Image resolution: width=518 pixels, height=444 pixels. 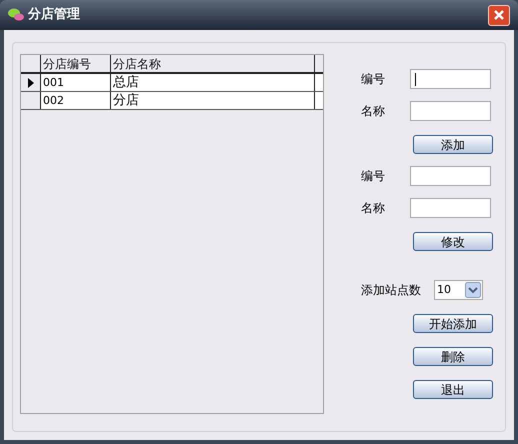 I want to click on column-header: 分店编号, so click(x=76, y=63).